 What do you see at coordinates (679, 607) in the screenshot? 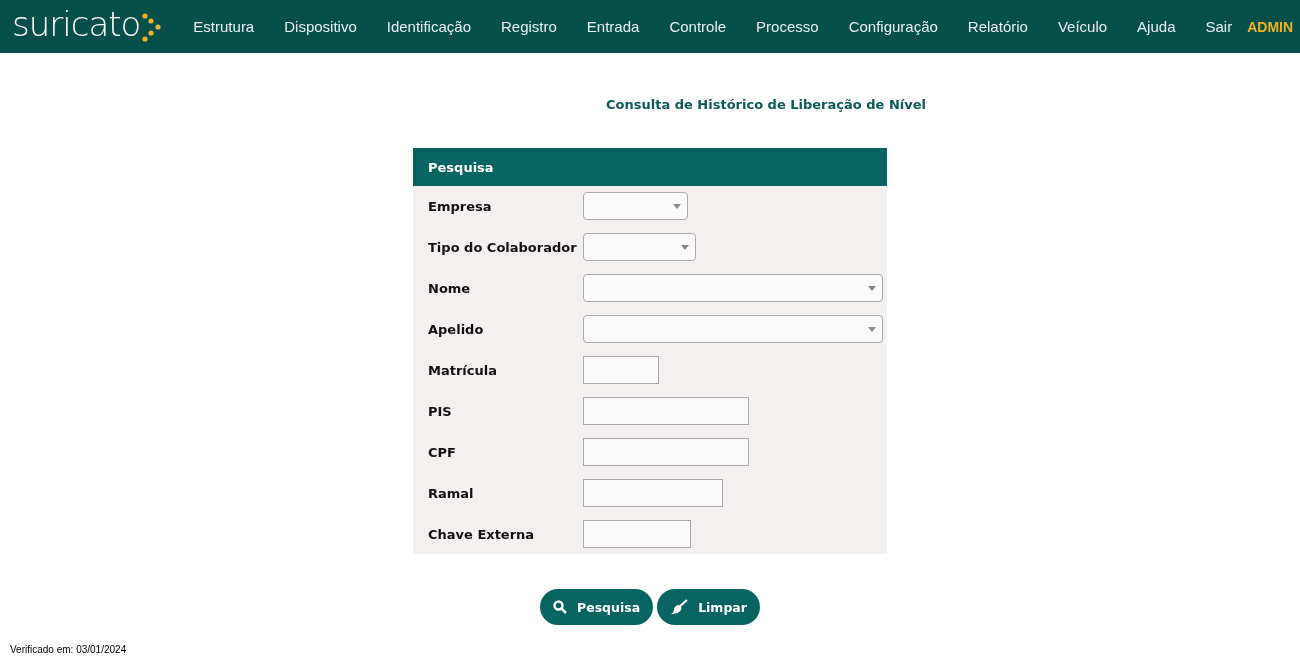
I see `broom-icon` at bounding box center [679, 607].